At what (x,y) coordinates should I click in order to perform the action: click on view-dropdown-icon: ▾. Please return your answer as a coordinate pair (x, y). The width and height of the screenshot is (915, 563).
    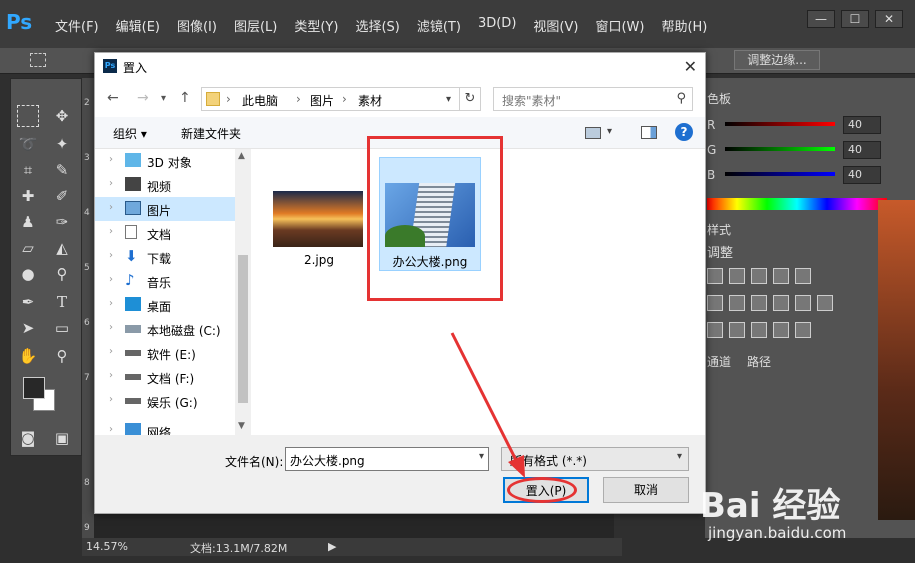
    Looking at the image, I should click on (609, 131).